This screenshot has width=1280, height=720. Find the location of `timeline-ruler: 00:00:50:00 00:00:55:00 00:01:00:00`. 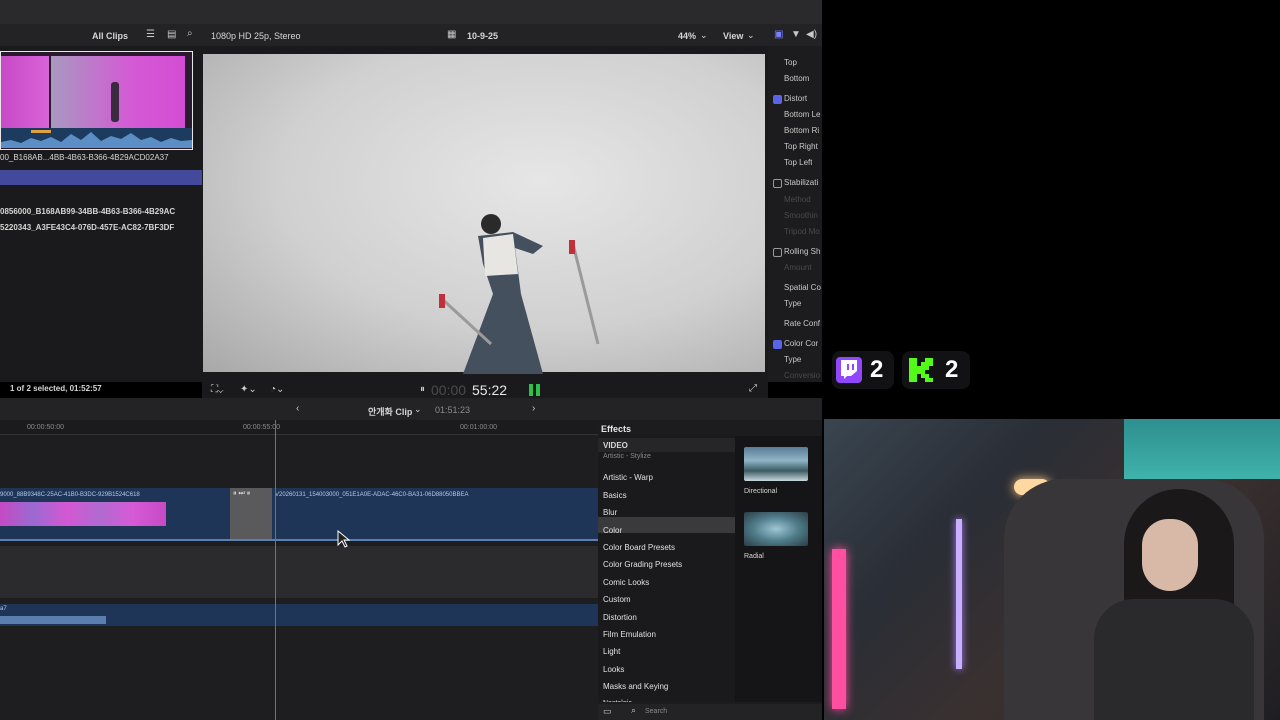

timeline-ruler: 00:00:50:00 00:00:55:00 00:01:00:00 is located at coordinates (299, 427).